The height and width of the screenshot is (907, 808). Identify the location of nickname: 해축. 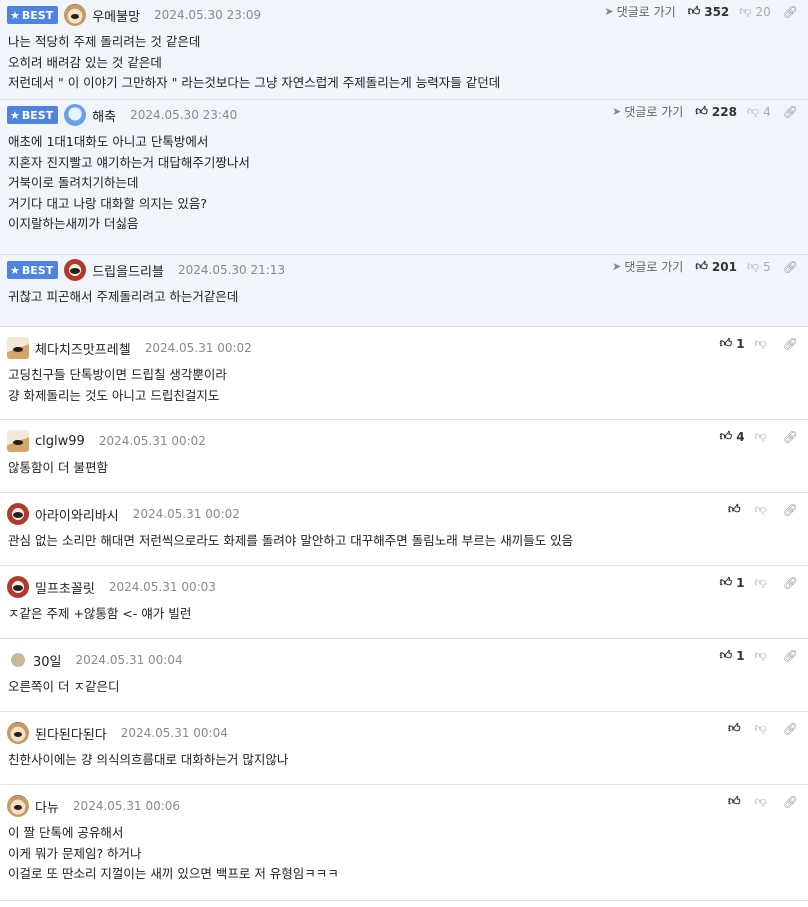
(104, 115).